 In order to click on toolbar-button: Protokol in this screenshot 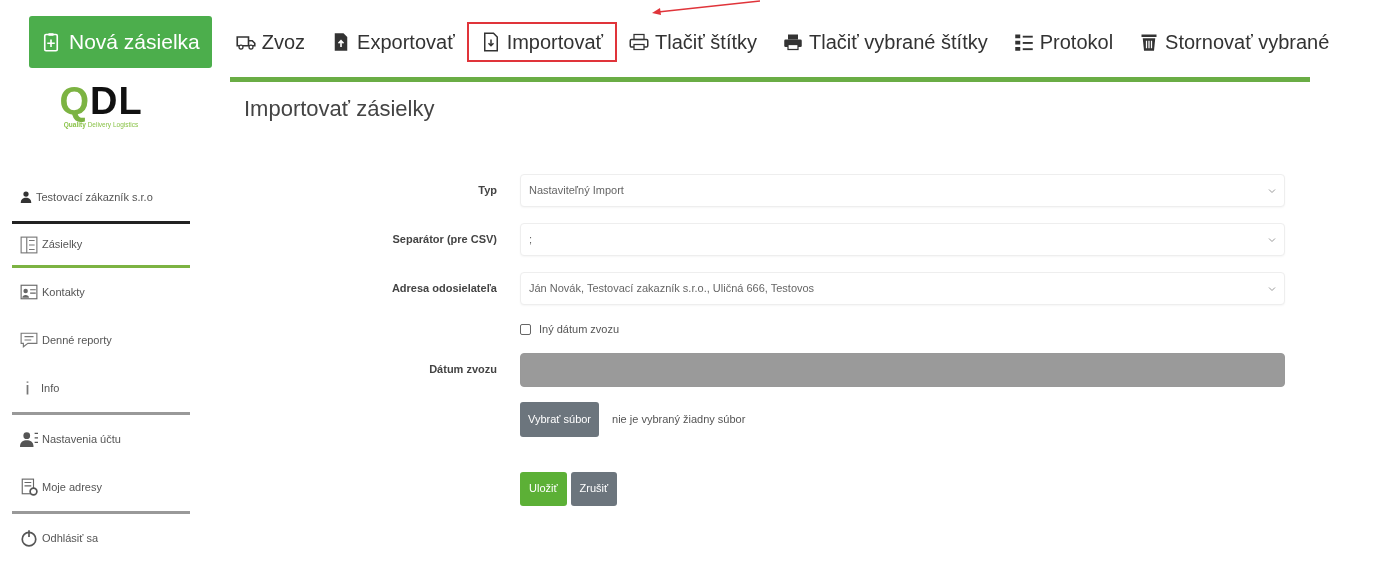, I will do `click(1063, 41)`.